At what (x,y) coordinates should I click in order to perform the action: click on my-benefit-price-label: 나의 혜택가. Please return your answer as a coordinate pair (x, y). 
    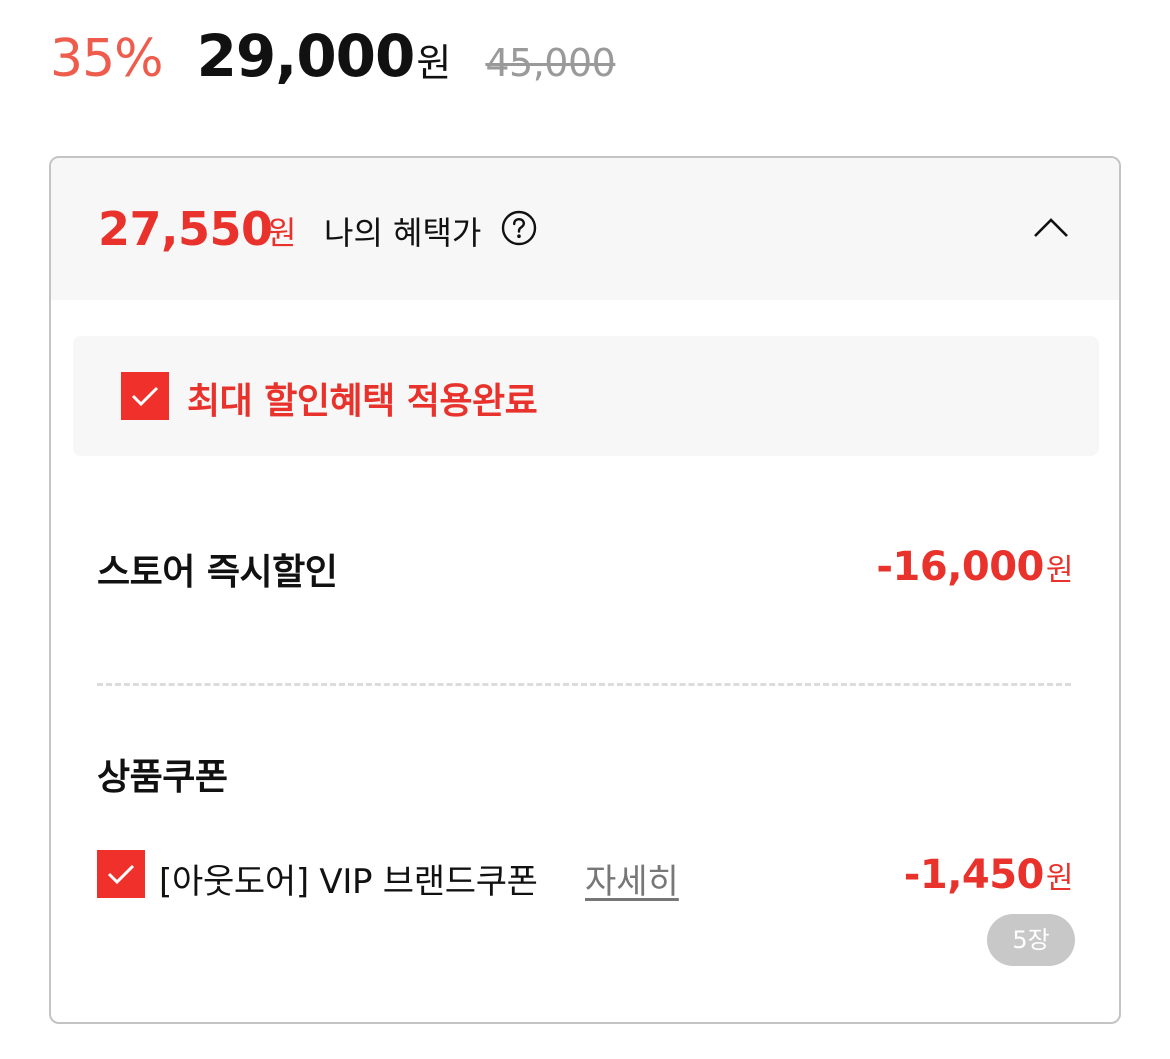
    Looking at the image, I should click on (403, 233).